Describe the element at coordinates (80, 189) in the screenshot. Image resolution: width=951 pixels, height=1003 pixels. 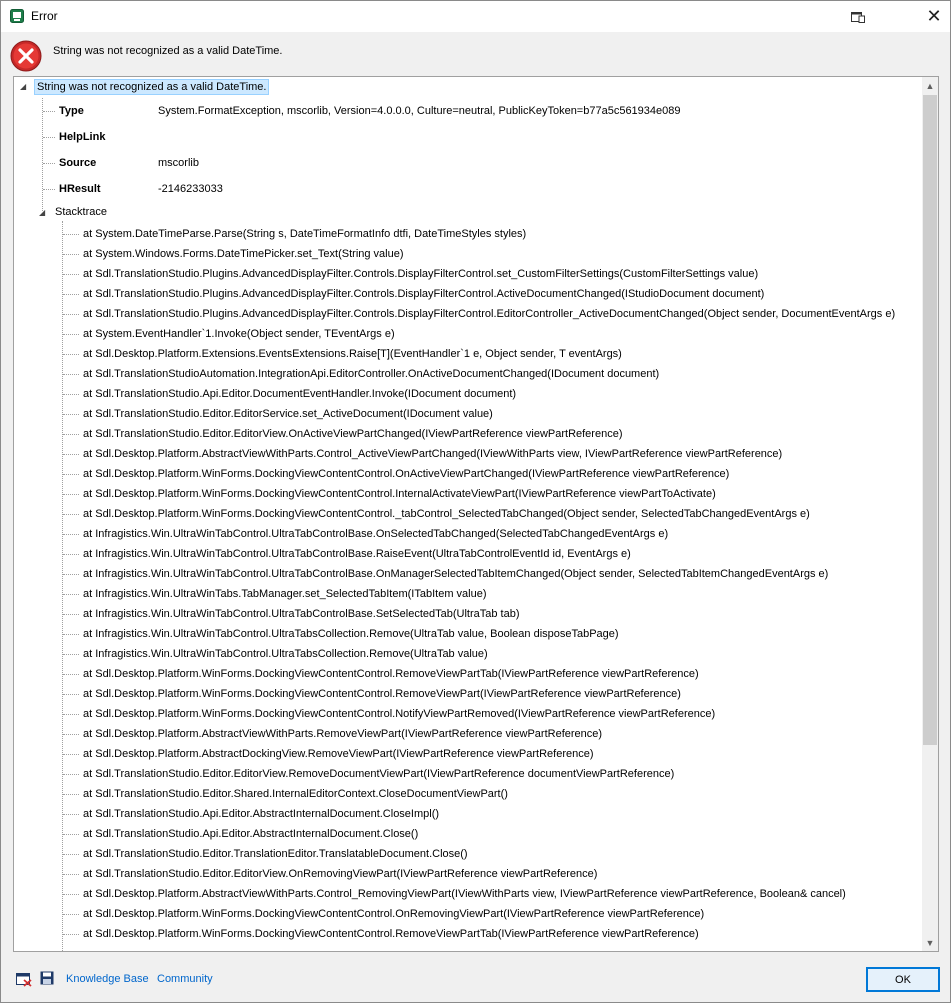
I see `prop-hresult-name: HResult` at that location.